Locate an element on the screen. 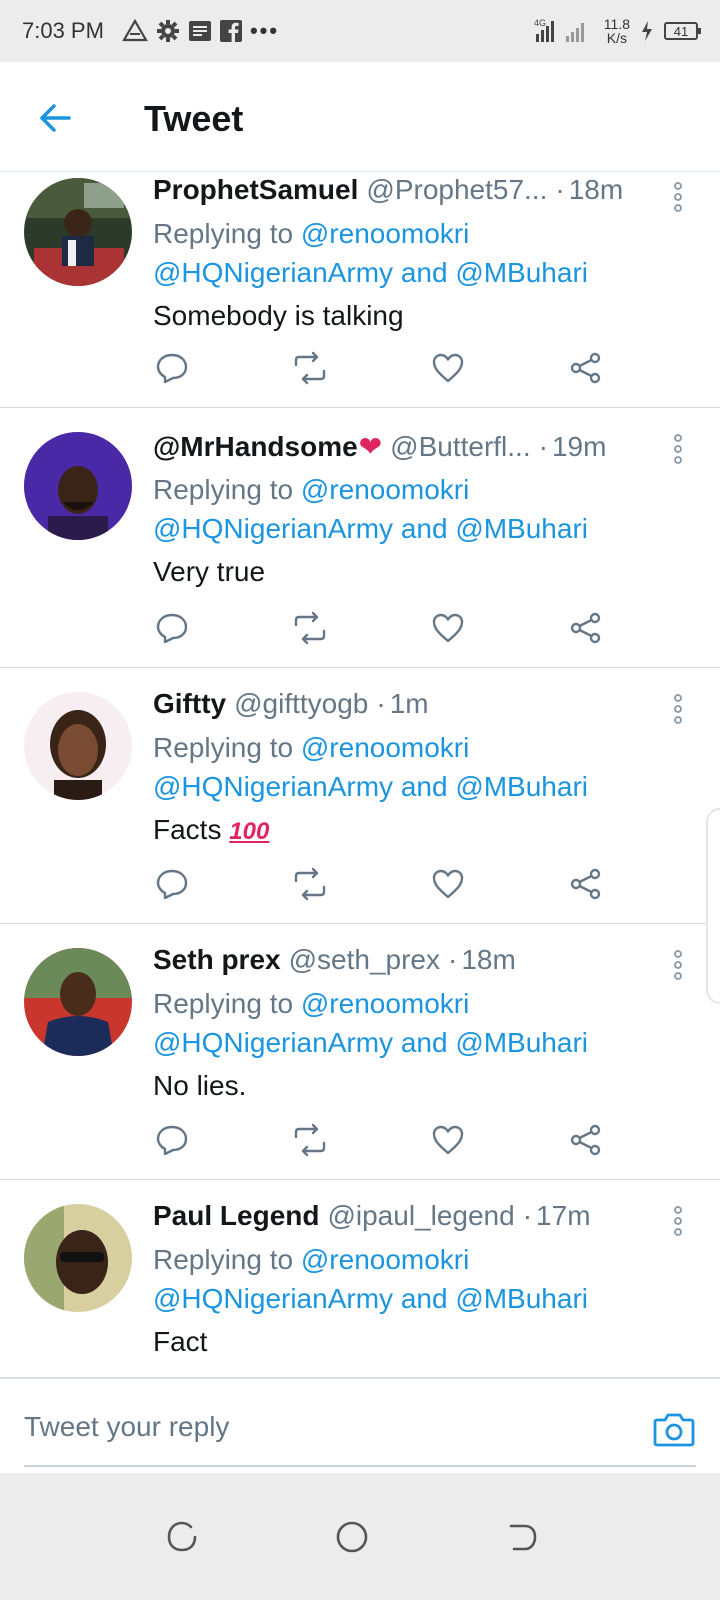 Image resolution: width=720 pixels, height=1600 pixels. reply-icon is located at coordinates (172, 1140).